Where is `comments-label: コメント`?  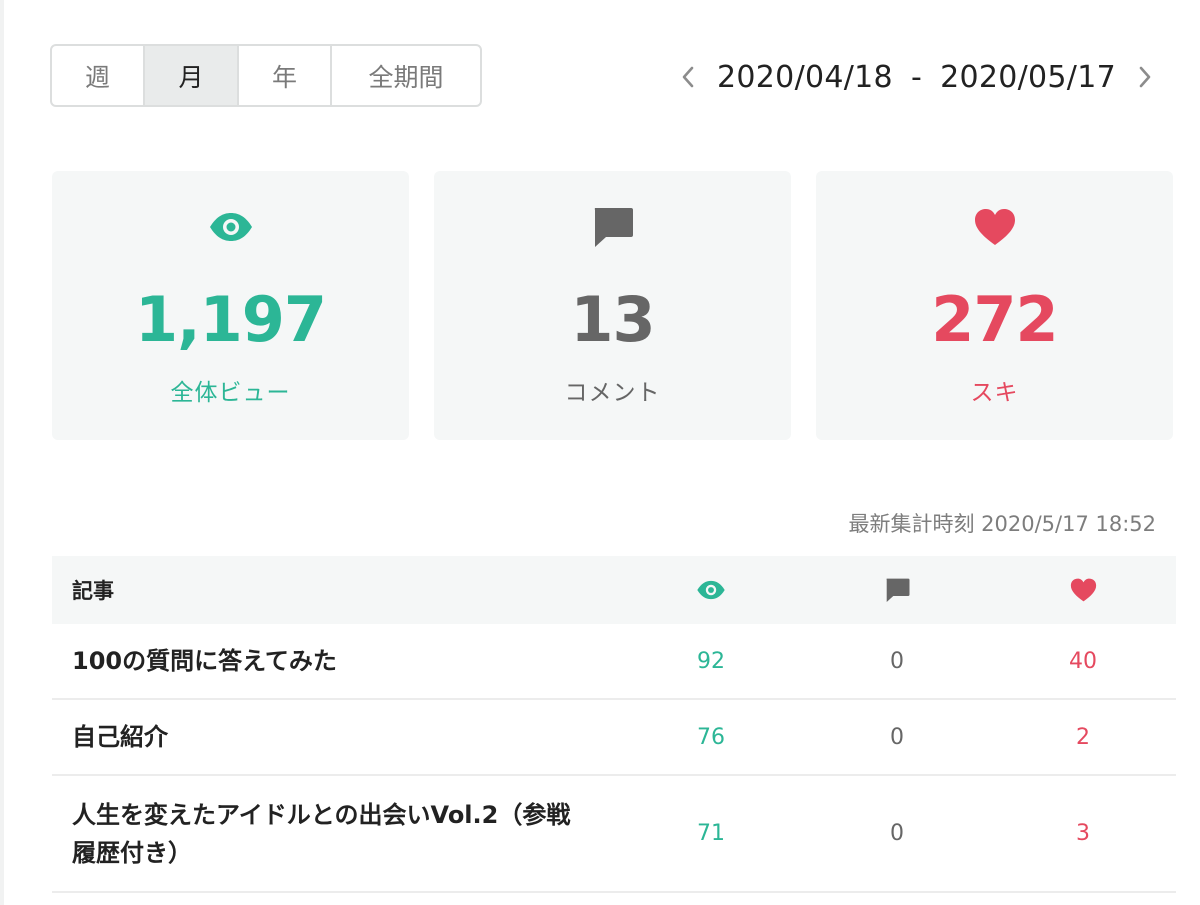 comments-label: コメント is located at coordinates (612, 393).